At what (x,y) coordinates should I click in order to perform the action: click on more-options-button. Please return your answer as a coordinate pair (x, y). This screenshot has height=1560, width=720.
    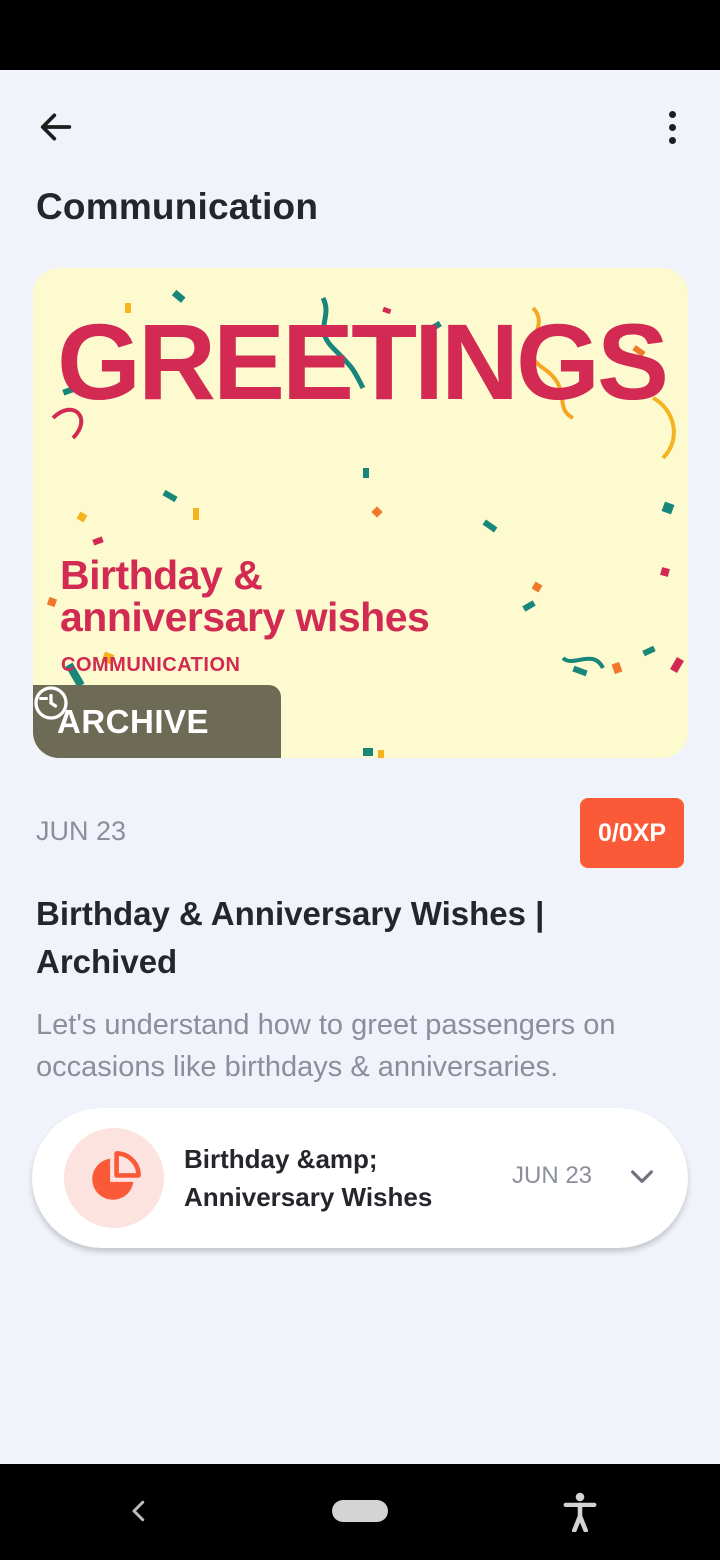
    Looking at the image, I should click on (672, 127).